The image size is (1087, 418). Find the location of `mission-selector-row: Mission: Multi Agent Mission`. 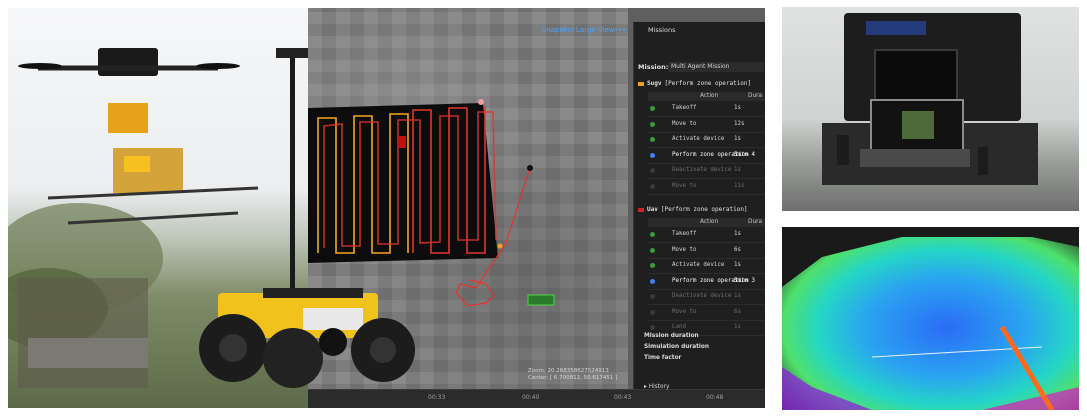

mission-selector-row: Mission: Multi Agent Mission is located at coordinates (701, 67).